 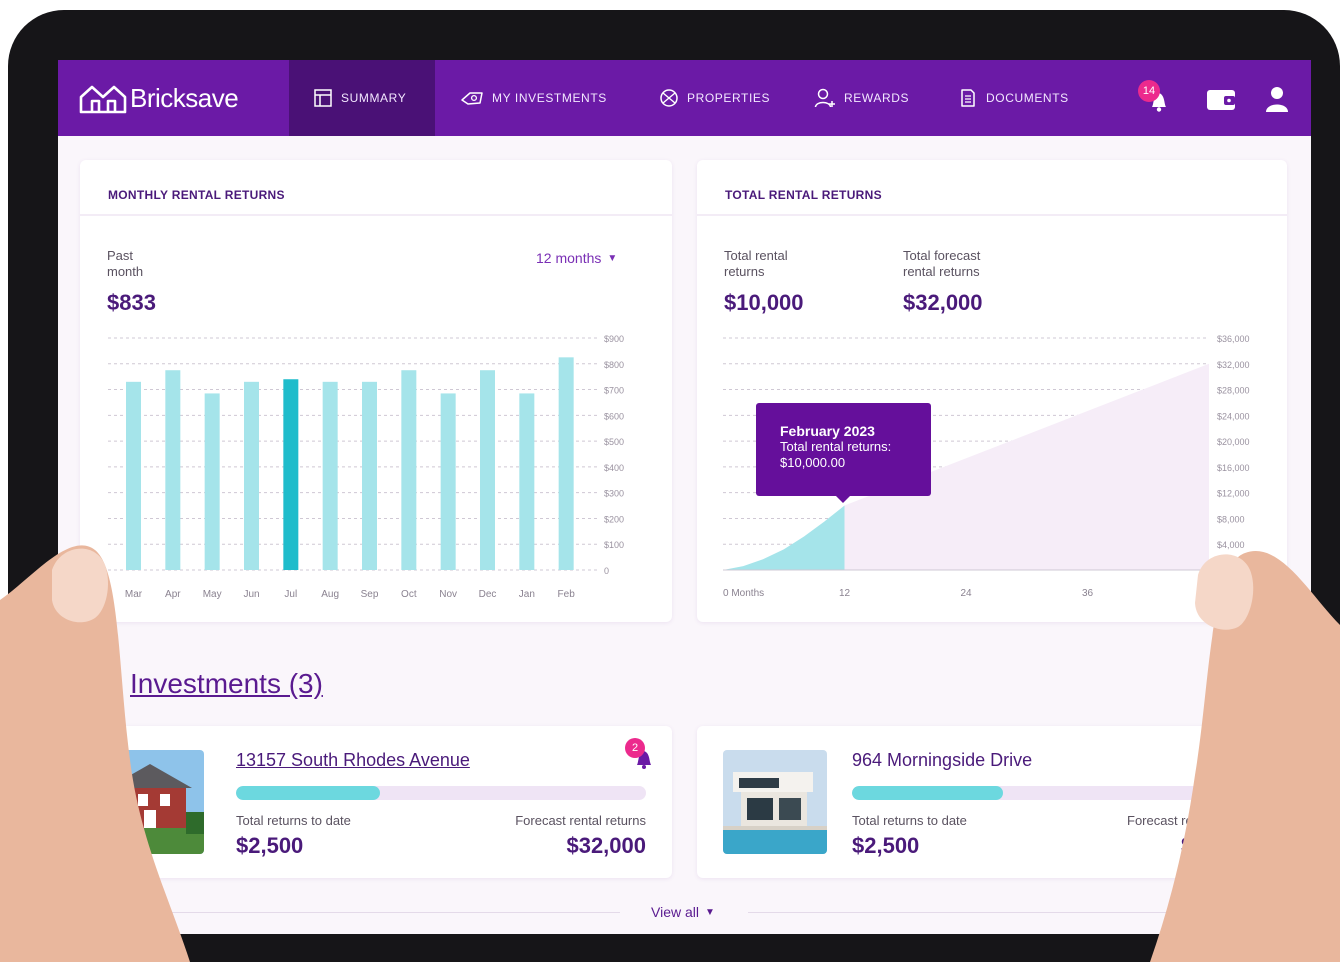 I want to click on brand-name: Bricksave, so click(x=184, y=97).